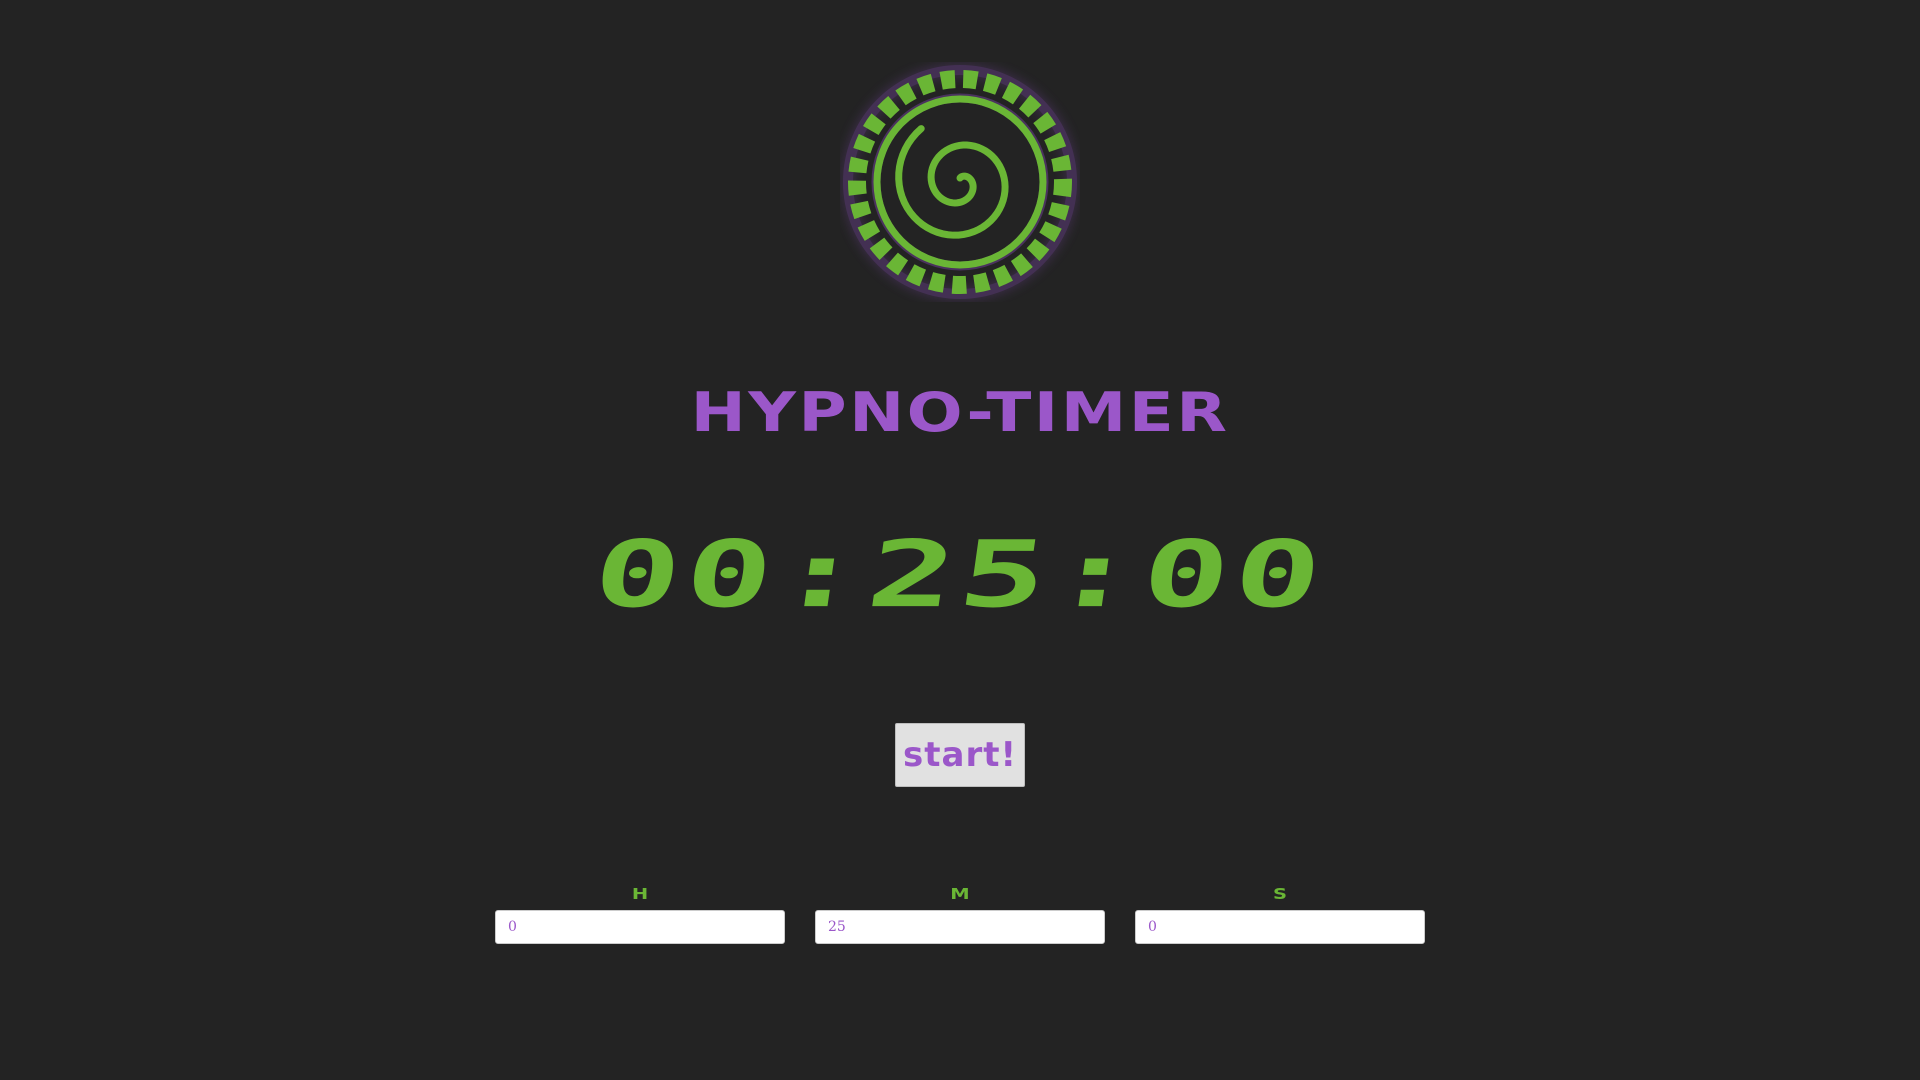 The image size is (1920, 1080). I want to click on hypno-spiral-icon, so click(960, 182).